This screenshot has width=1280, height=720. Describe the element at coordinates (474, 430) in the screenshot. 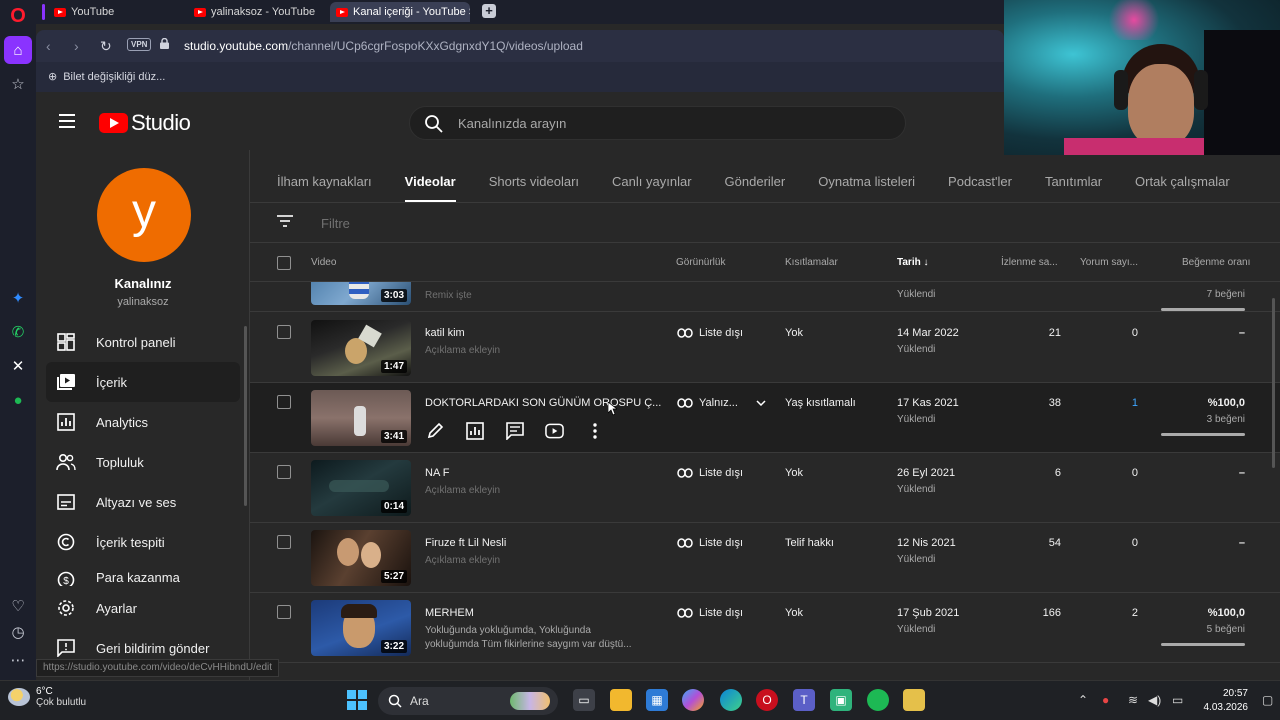

I see `analytics-icon` at that location.